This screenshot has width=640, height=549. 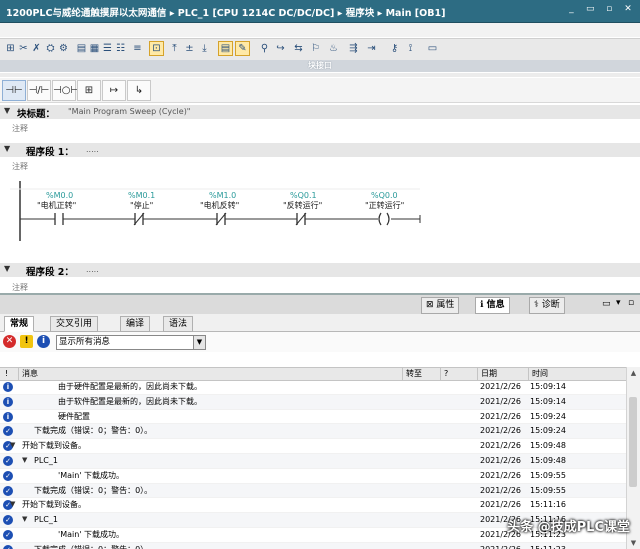 I want to click on close-branch-button: ↳, so click(x=139, y=90).